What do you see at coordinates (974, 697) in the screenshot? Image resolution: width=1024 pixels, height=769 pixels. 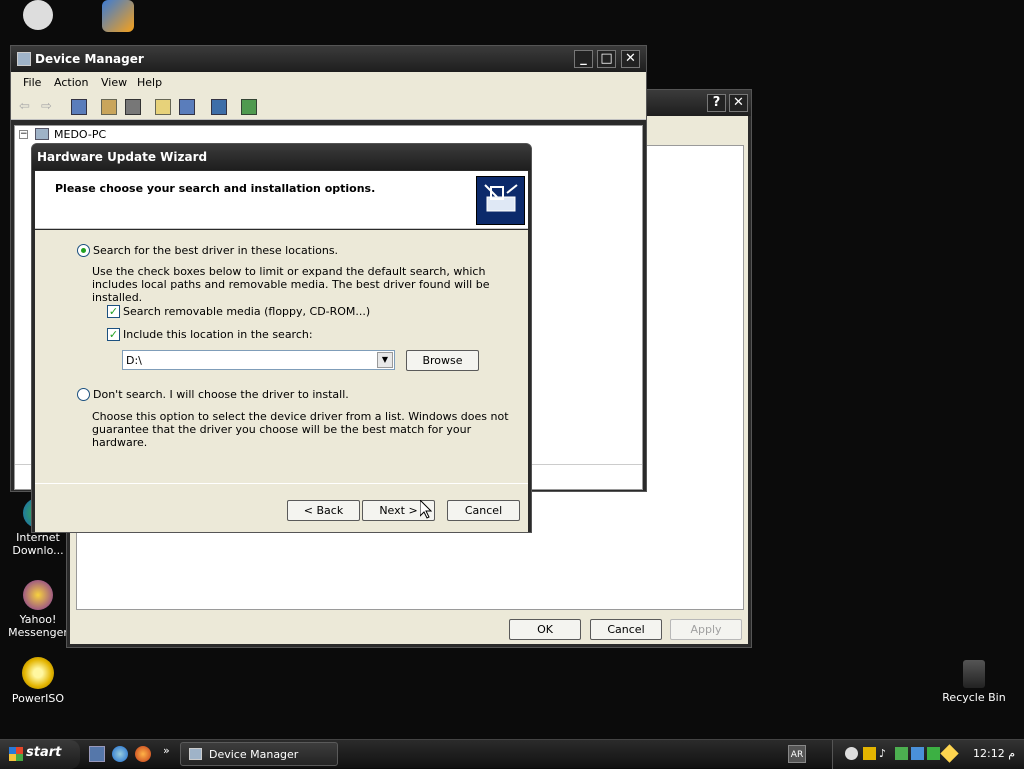 I see `desktop-icon-label: Recycle Bin` at bounding box center [974, 697].